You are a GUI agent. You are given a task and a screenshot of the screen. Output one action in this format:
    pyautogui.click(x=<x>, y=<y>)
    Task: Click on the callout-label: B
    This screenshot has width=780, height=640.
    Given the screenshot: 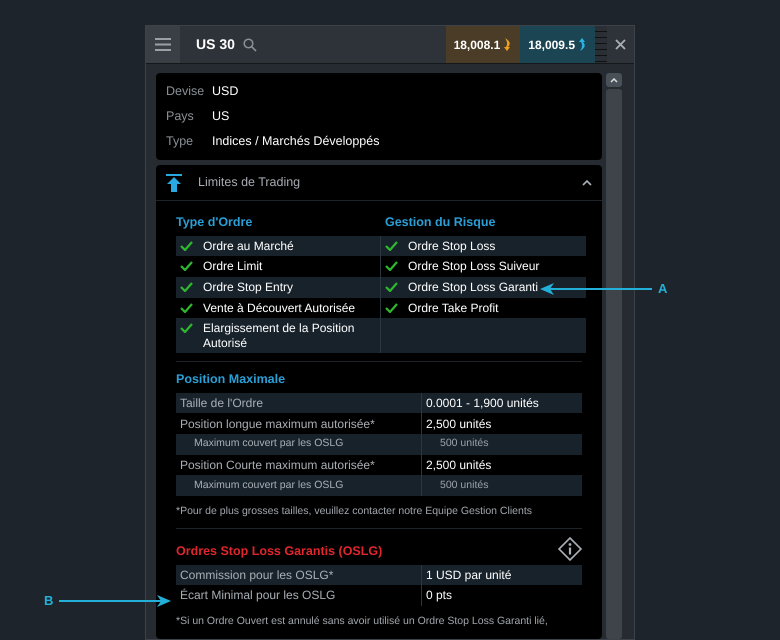 What is the action you would take?
    pyautogui.click(x=49, y=601)
    